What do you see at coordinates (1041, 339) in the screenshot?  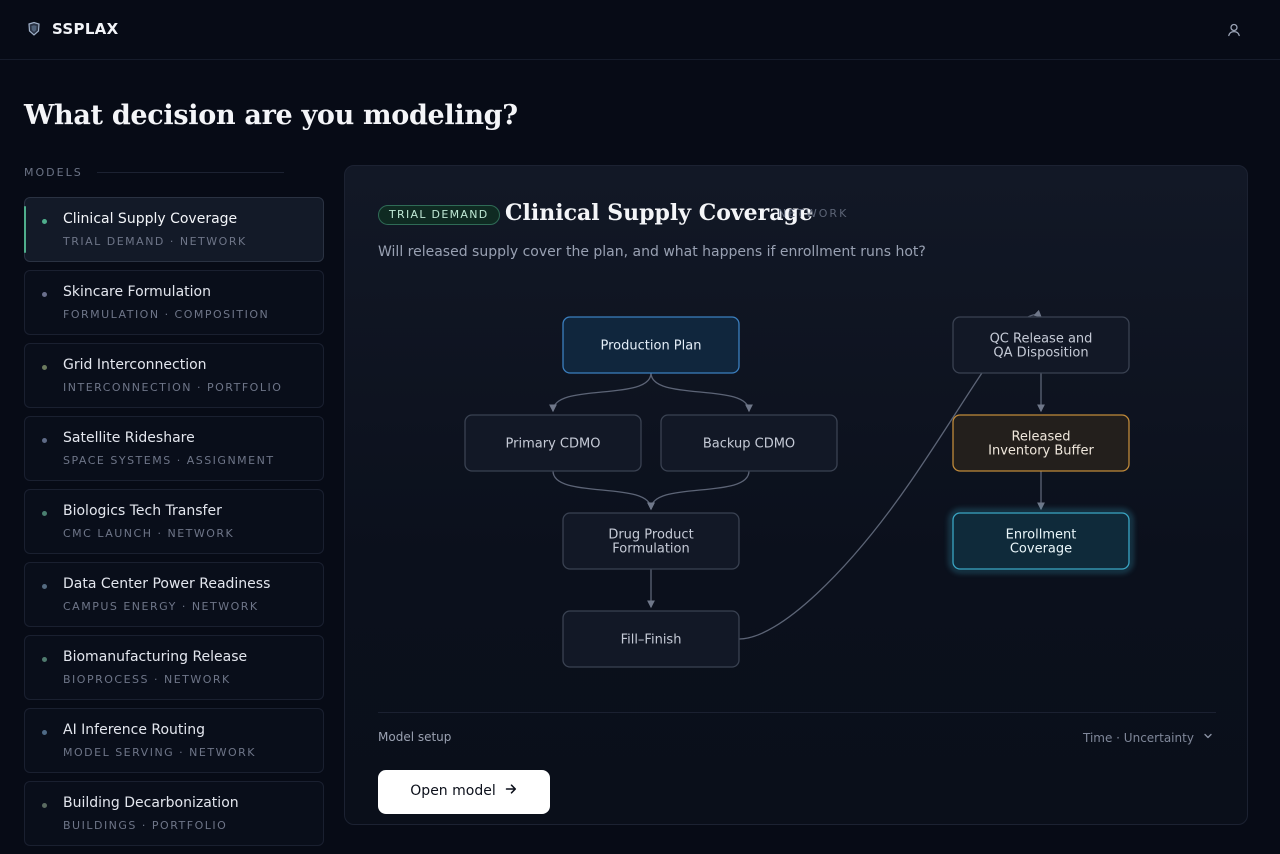 I see `node-label: QC Release and` at bounding box center [1041, 339].